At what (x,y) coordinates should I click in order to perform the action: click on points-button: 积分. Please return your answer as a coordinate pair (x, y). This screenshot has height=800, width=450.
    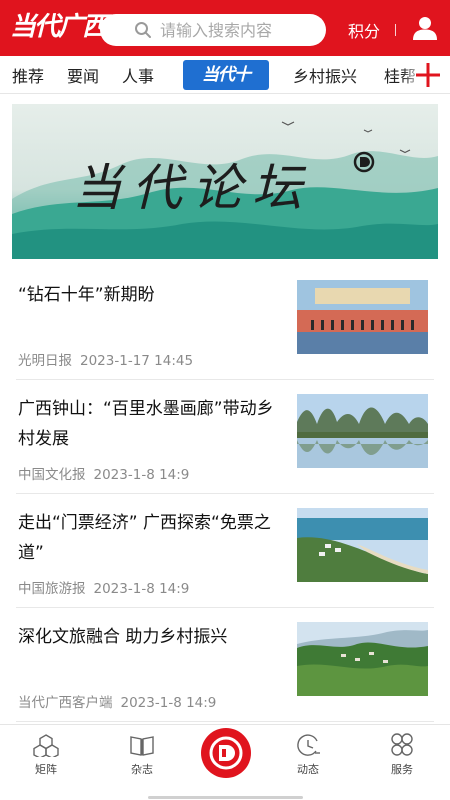
    Looking at the image, I should click on (364, 30).